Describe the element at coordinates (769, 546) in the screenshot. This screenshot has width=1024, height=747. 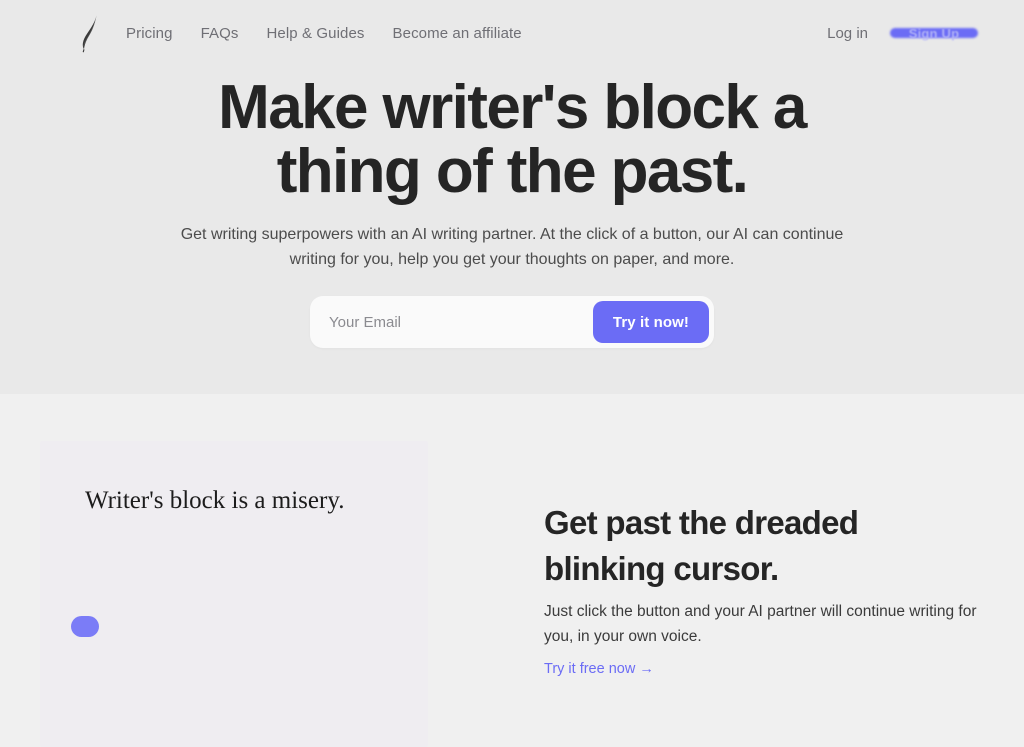
I see `feature-title: Get past the dreaded blinking cursor.` at that location.